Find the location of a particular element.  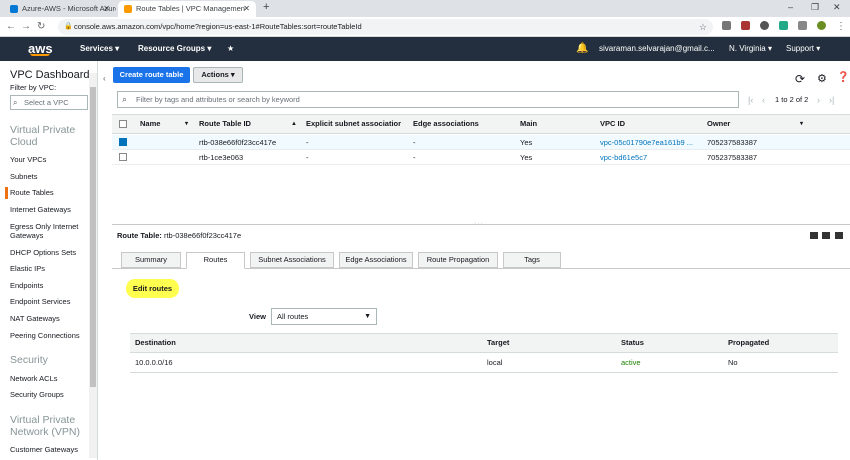

help-icon: ❓ is located at coordinates (843, 78).